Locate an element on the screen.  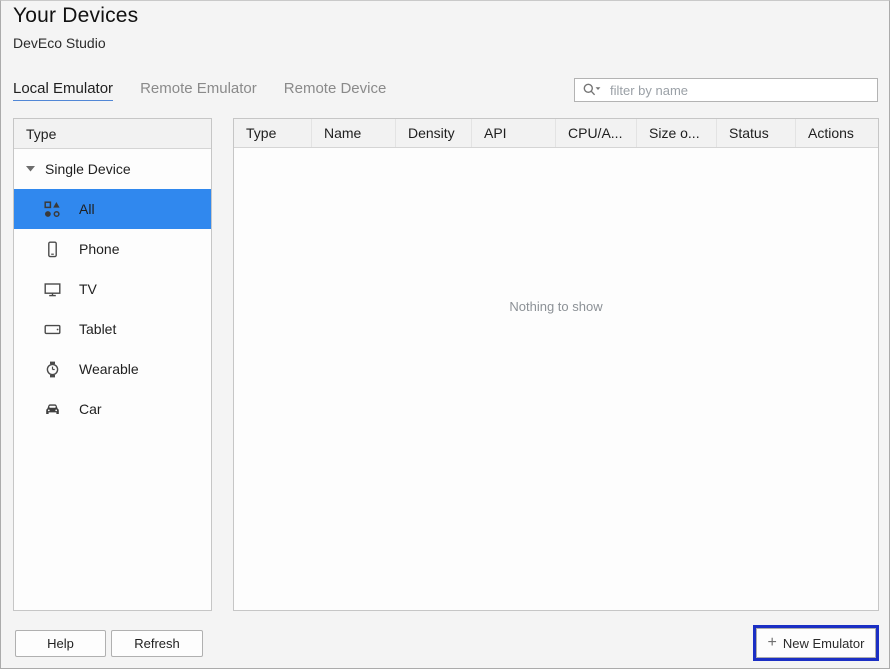
page-subtitle: DevEco Studio is located at coordinates (59, 43).